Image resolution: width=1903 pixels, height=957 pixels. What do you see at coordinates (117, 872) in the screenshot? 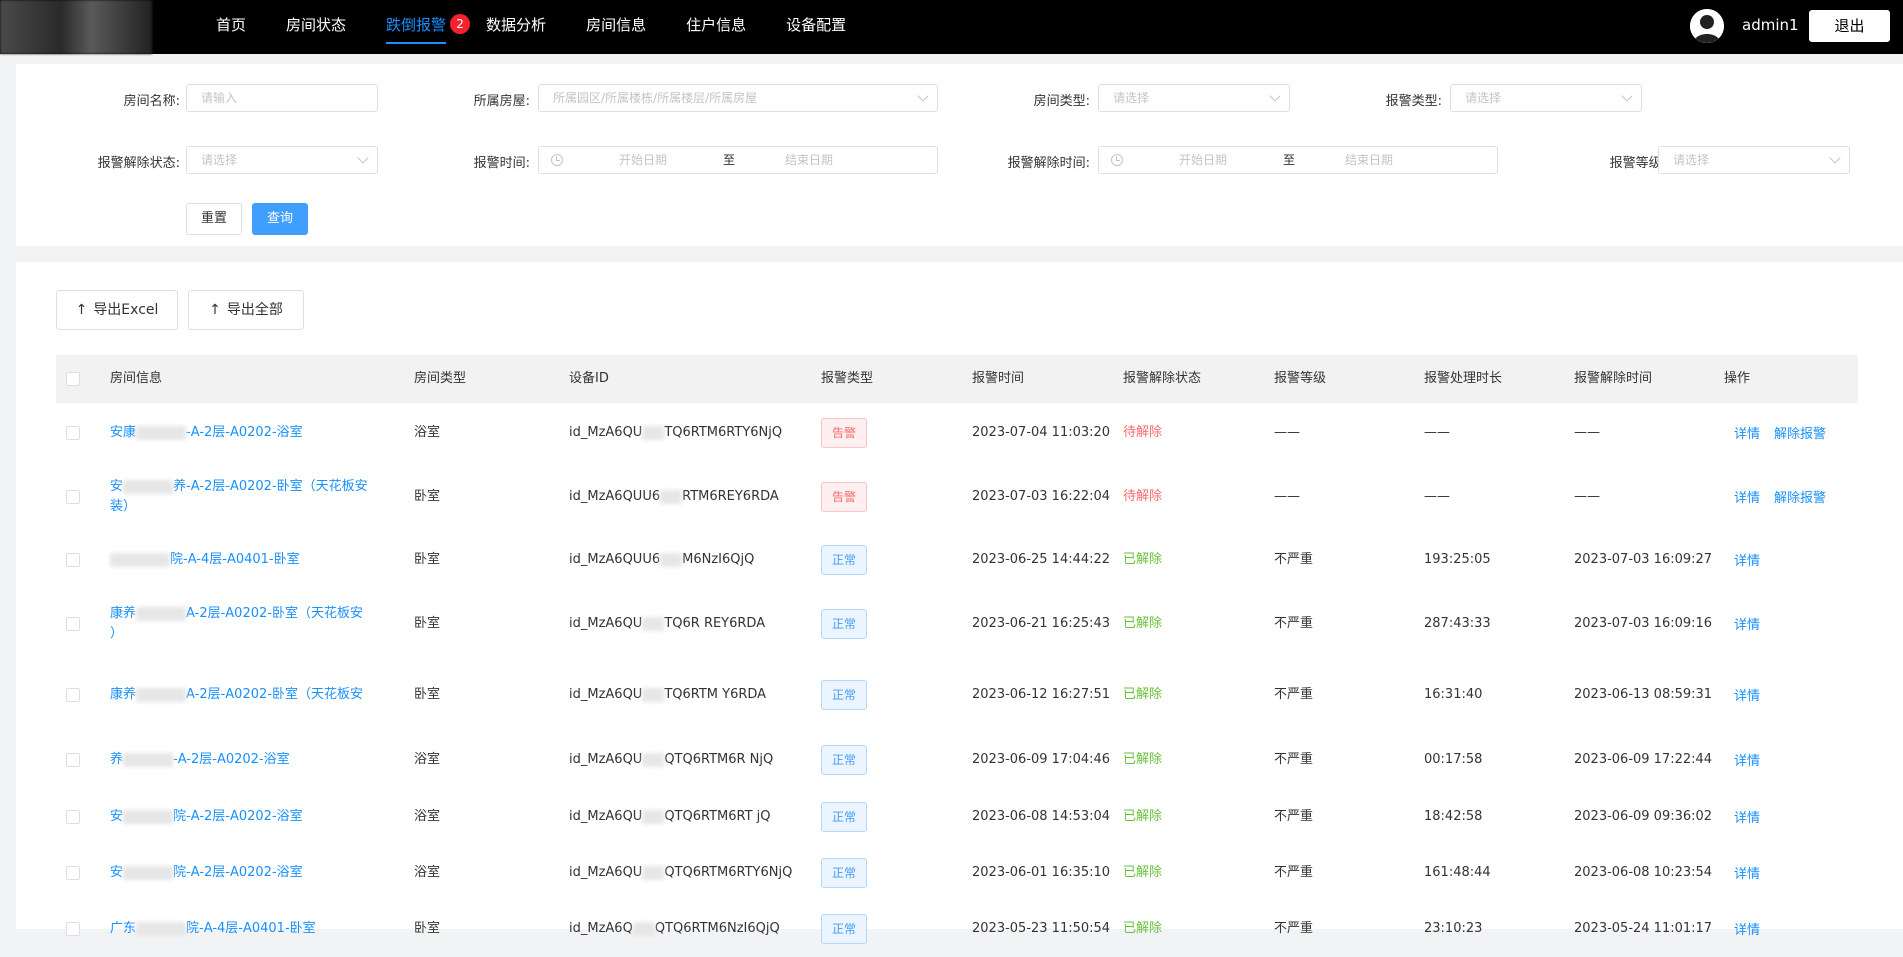
I see `room-name-part: 安` at bounding box center [117, 872].